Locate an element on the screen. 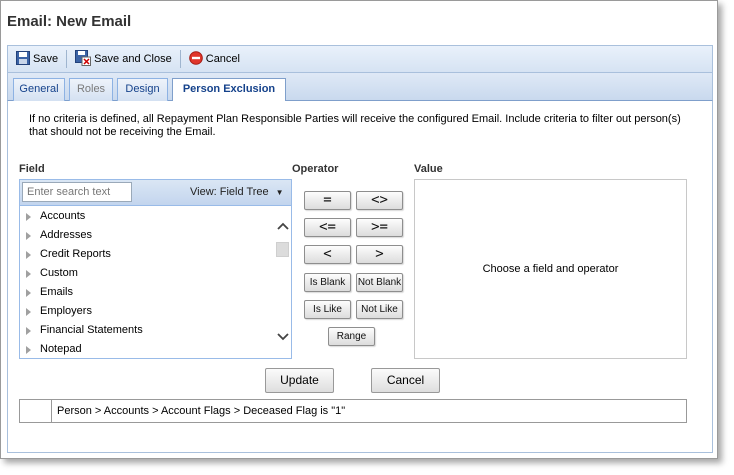  range-operator-button: Range is located at coordinates (351, 336).